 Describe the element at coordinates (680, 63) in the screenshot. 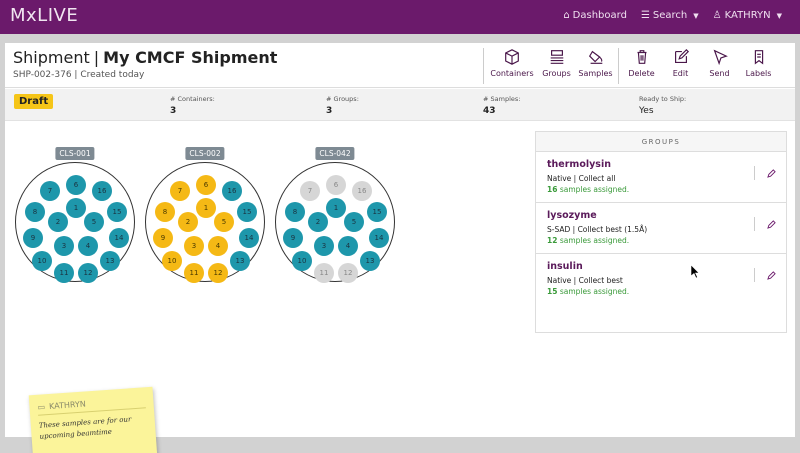

I see `edit-button: Edit` at that location.